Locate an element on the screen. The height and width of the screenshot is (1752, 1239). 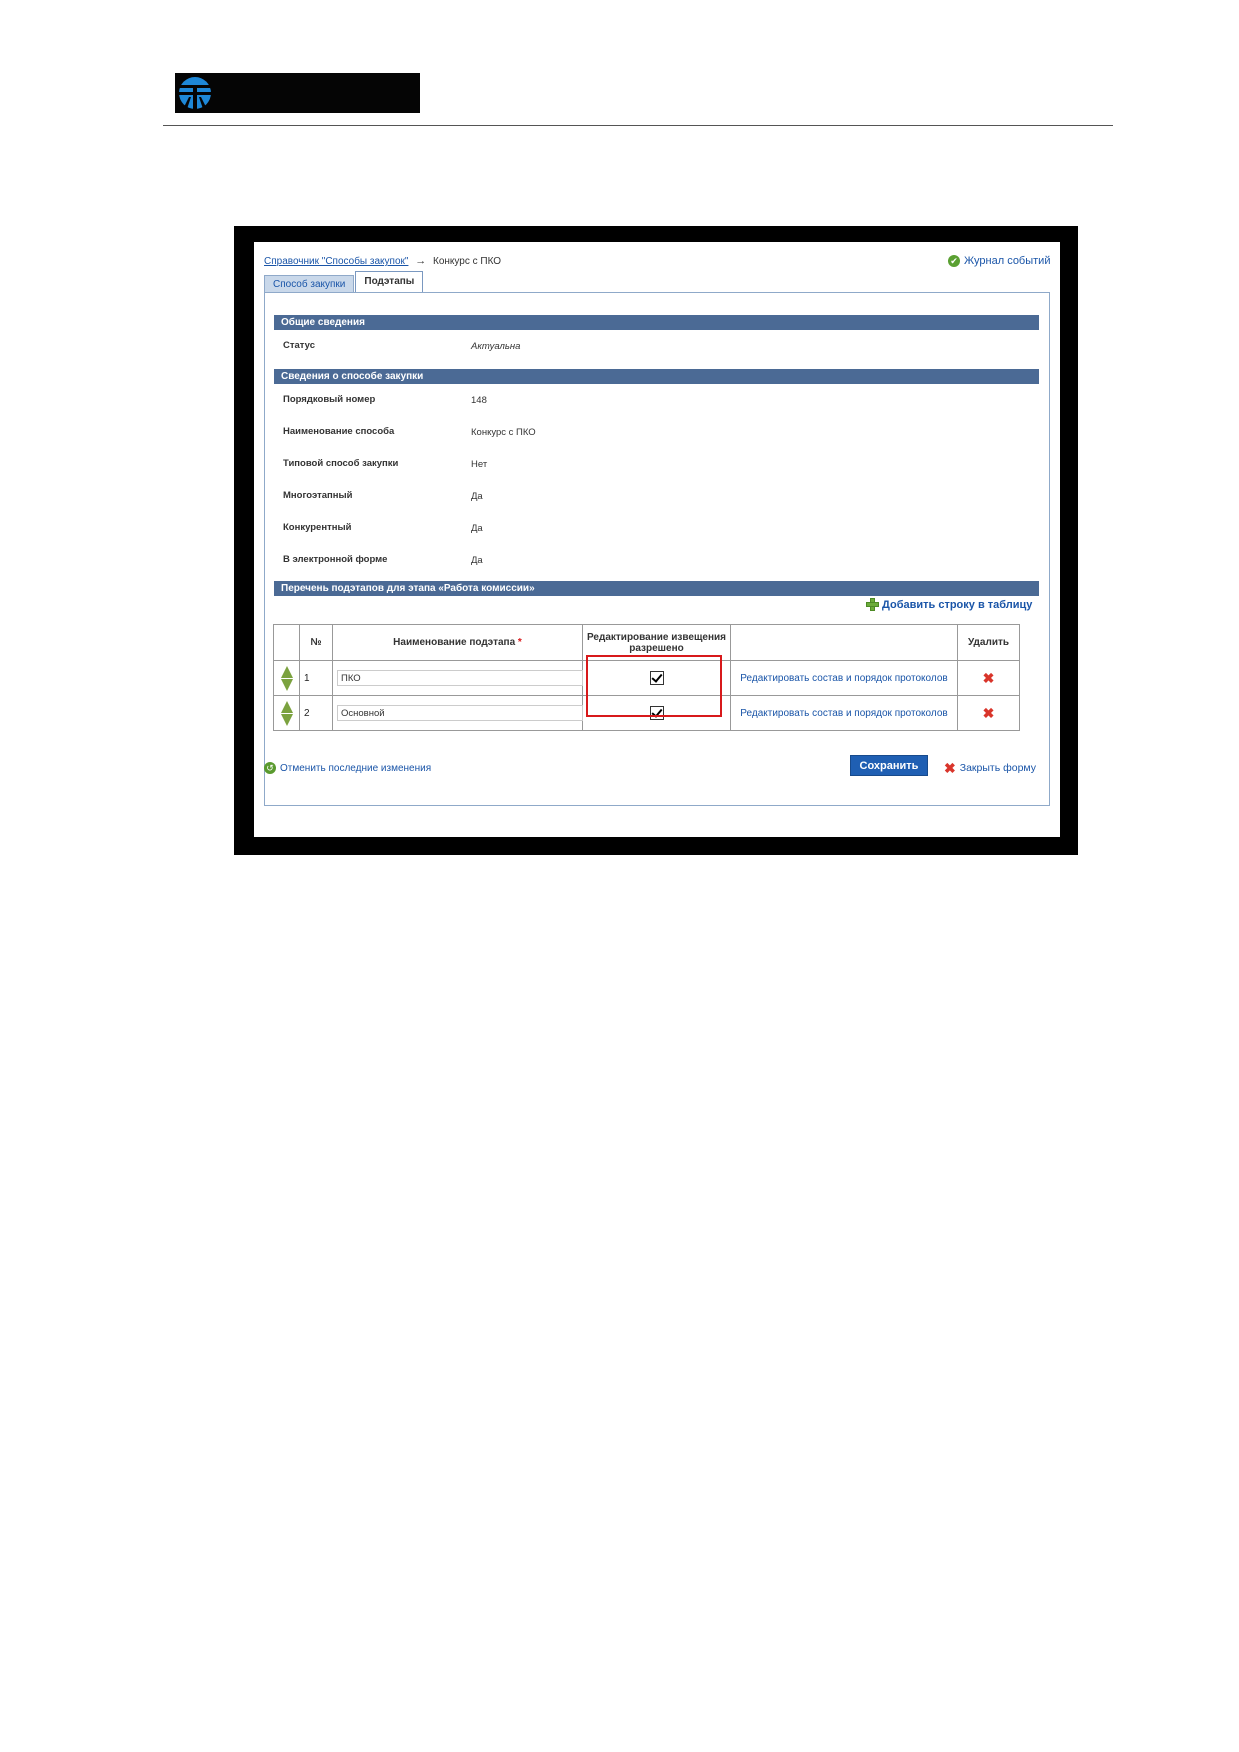
required-mark: * is located at coordinates (519, 642).